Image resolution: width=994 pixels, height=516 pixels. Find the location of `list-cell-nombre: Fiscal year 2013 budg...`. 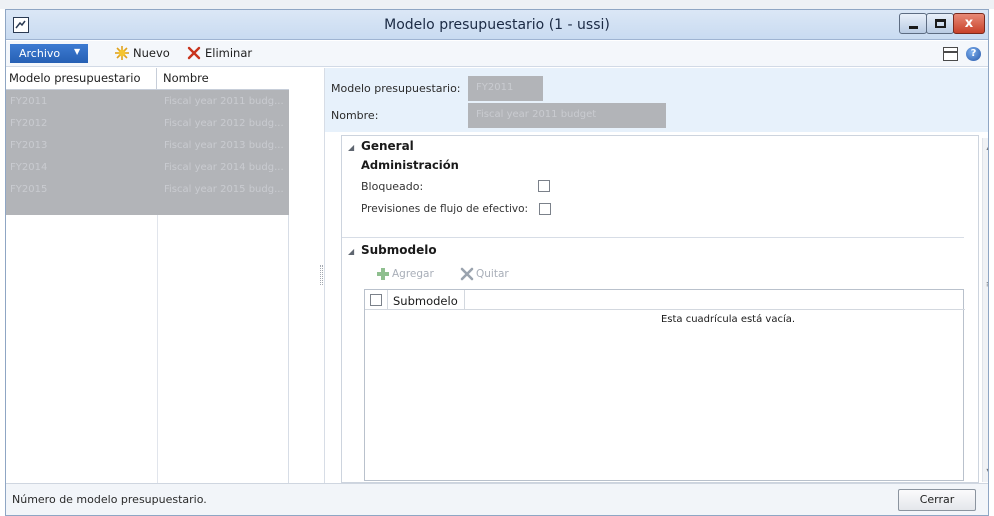

list-cell-nombre: Fiscal year 2013 budg... is located at coordinates (224, 145).